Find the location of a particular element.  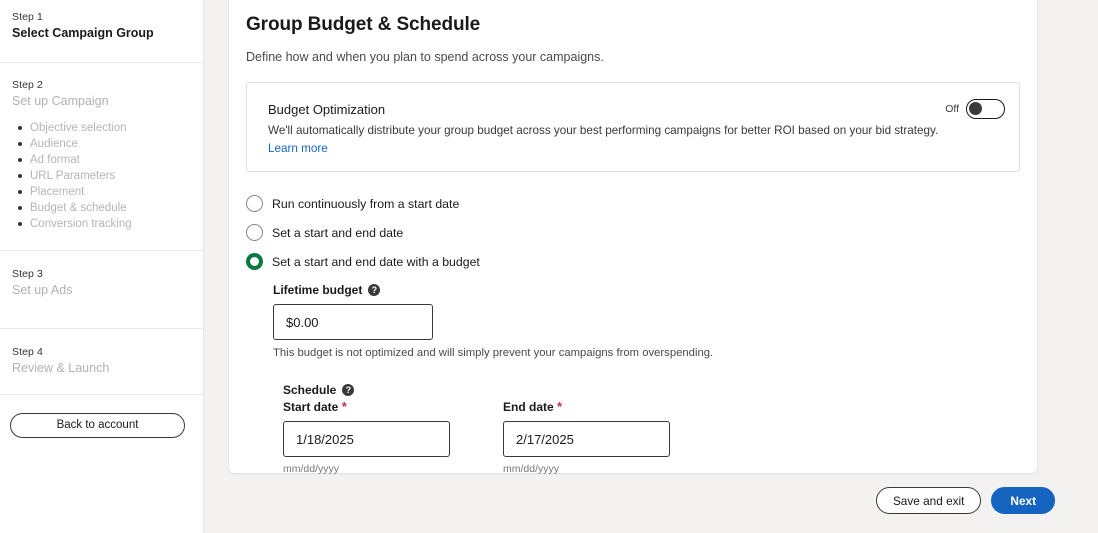

learn-more-link: Learn more is located at coordinates (298, 149).